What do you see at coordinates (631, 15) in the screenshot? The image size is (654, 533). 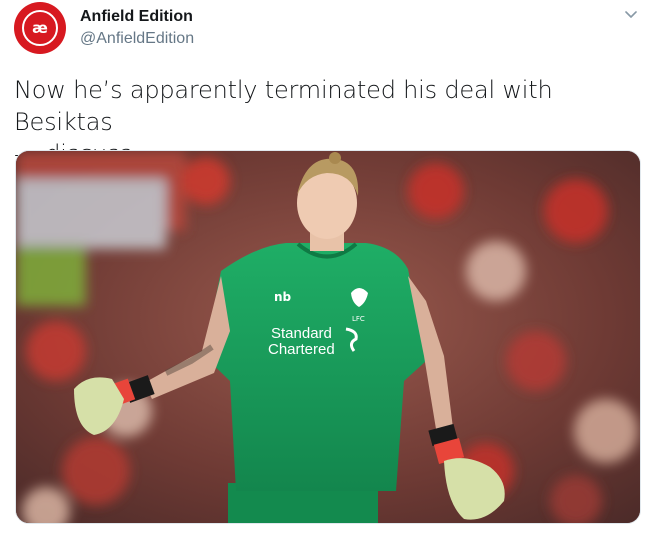 I see `chevron-down-icon` at bounding box center [631, 15].